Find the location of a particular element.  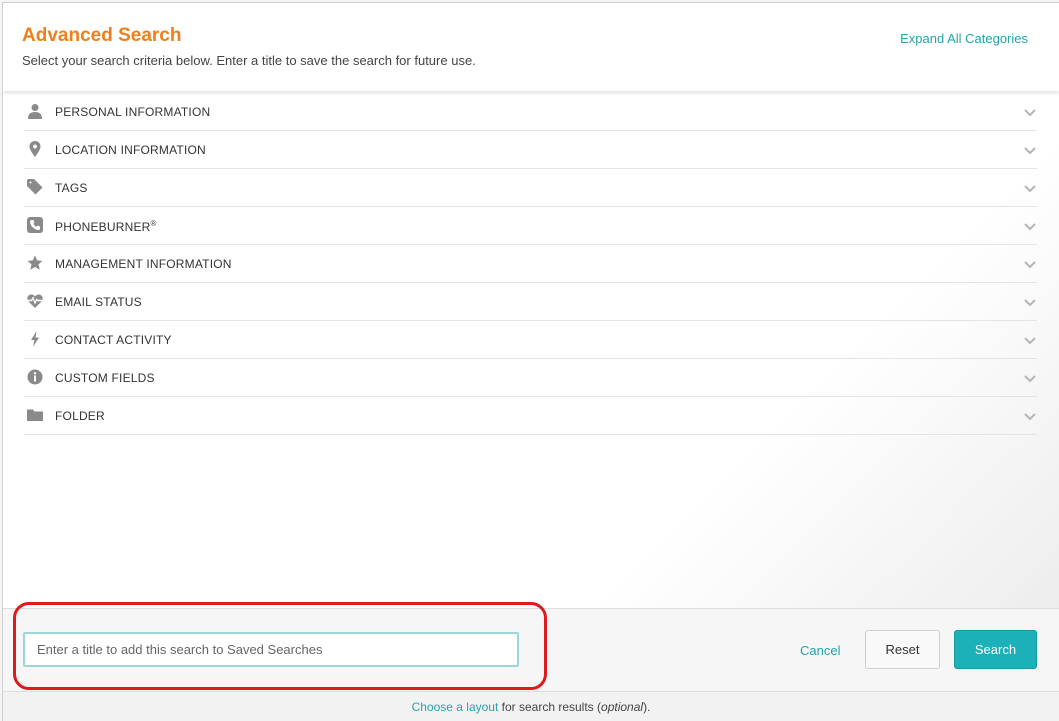

category-contact-activity: CONTACT ACTIVITY is located at coordinates (530, 340).